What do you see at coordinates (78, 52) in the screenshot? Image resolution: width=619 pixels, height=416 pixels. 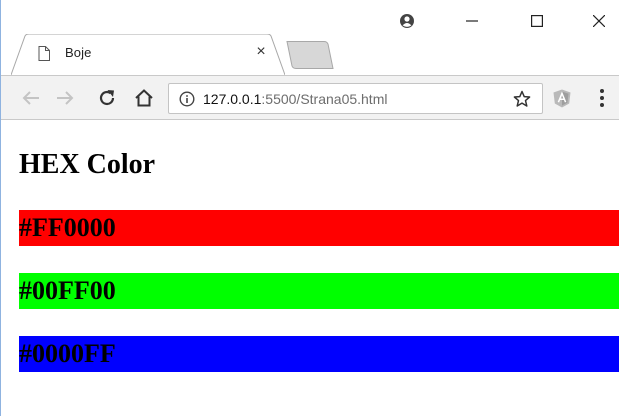 I see `tab-title: Boje` at bounding box center [78, 52].